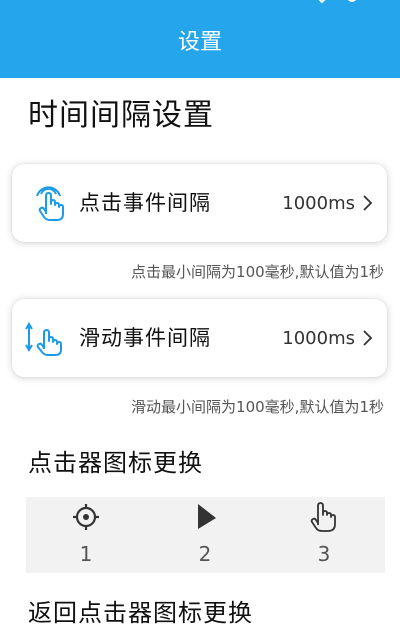 This screenshot has height=640, width=400. What do you see at coordinates (140, 613) in the screenshot?
I see `partial-section-title: 返回点击器图标更换` at bounding box center [140, 613].